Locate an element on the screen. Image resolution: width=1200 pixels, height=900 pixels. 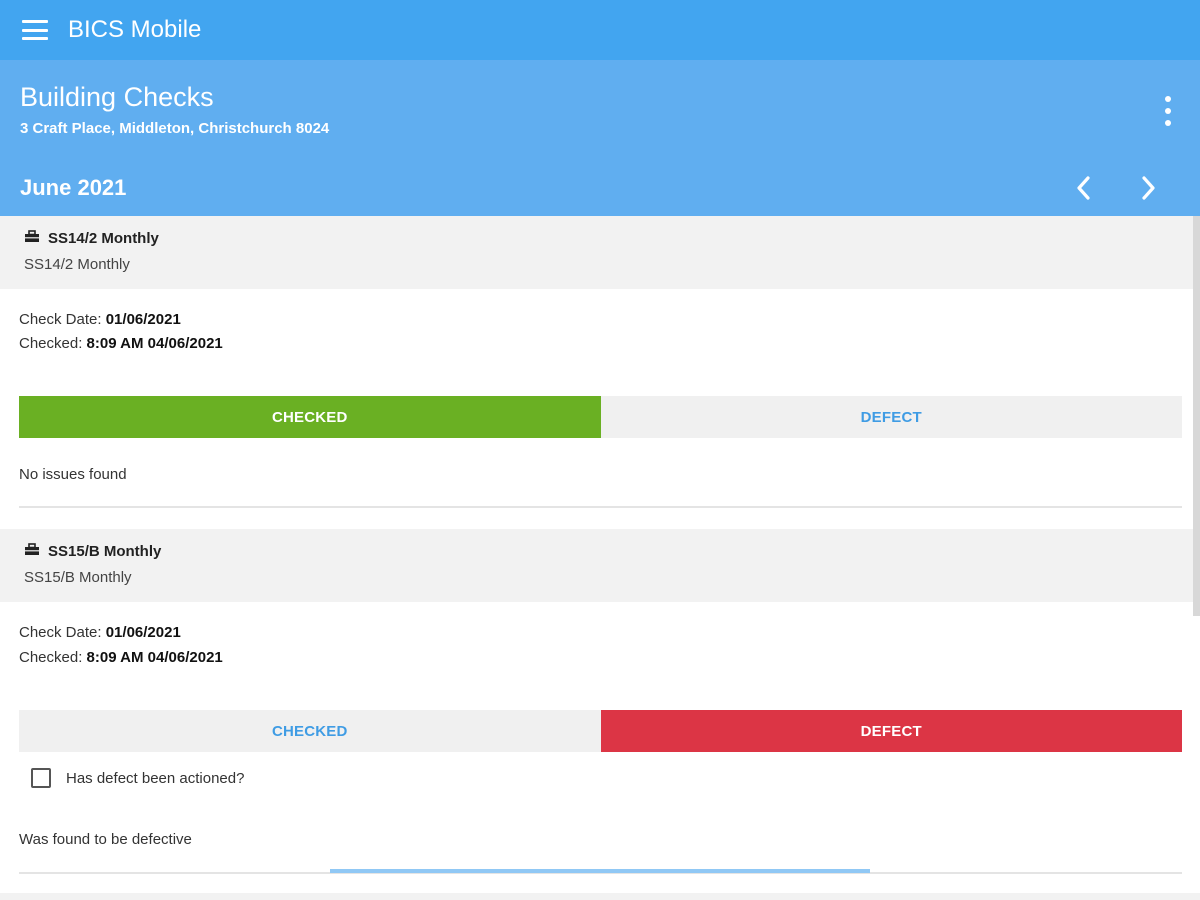
defect-actioned-label: Has defect been actioned? is located at coordinates (155, 778).